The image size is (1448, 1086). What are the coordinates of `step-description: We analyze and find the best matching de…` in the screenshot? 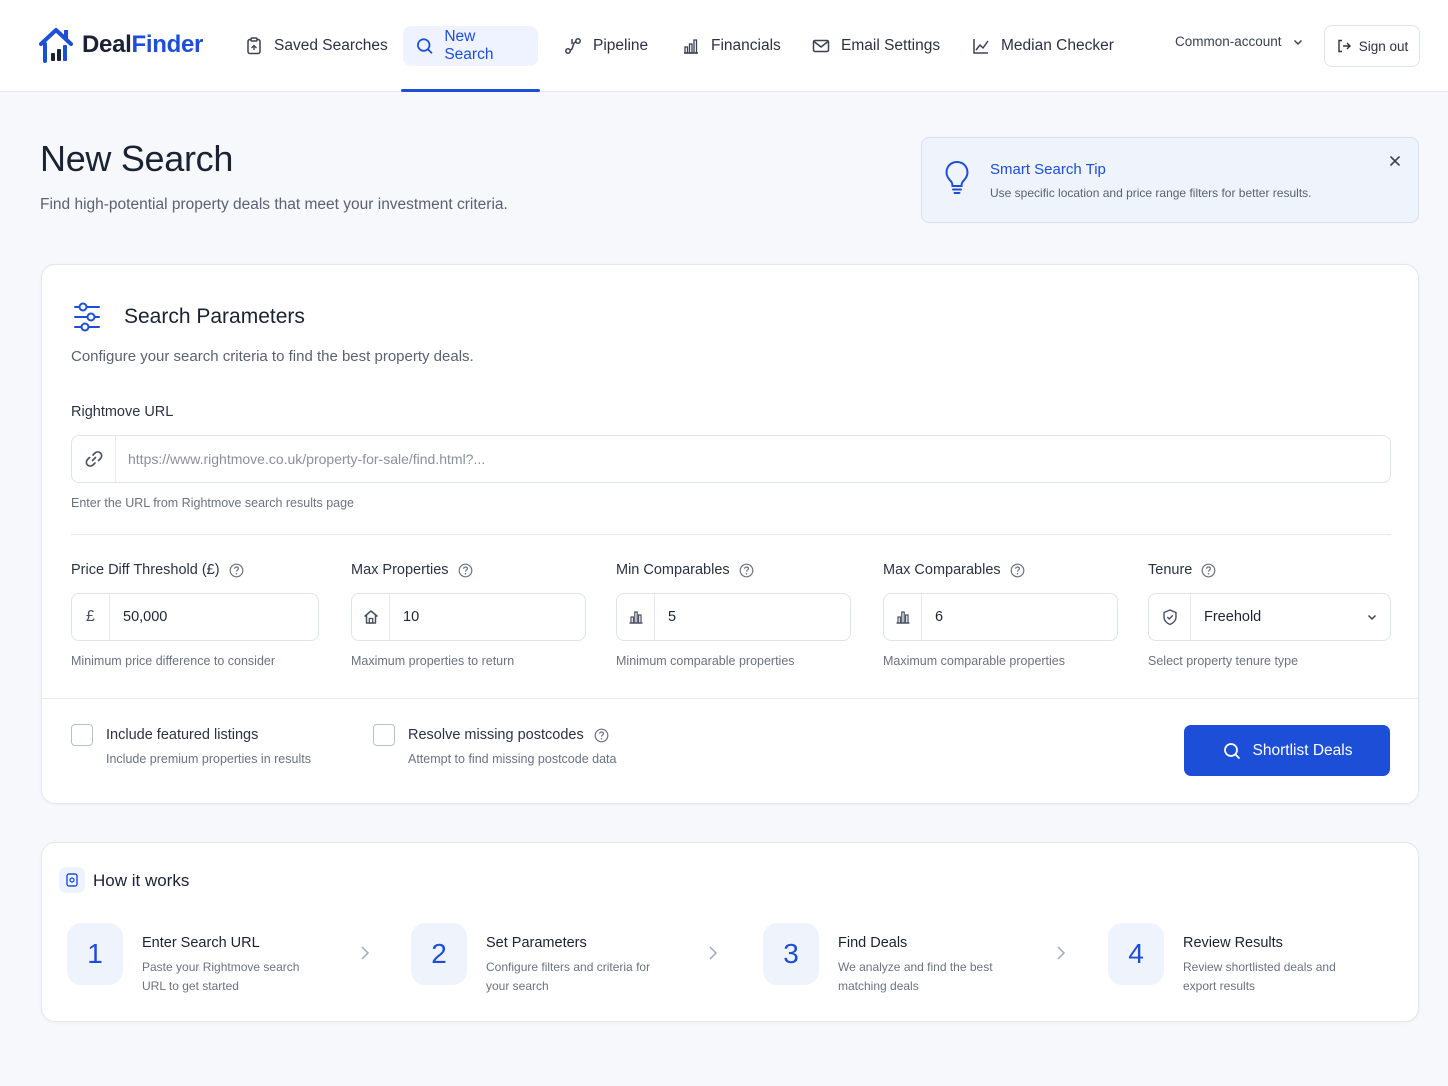 It's located at (915, 976).